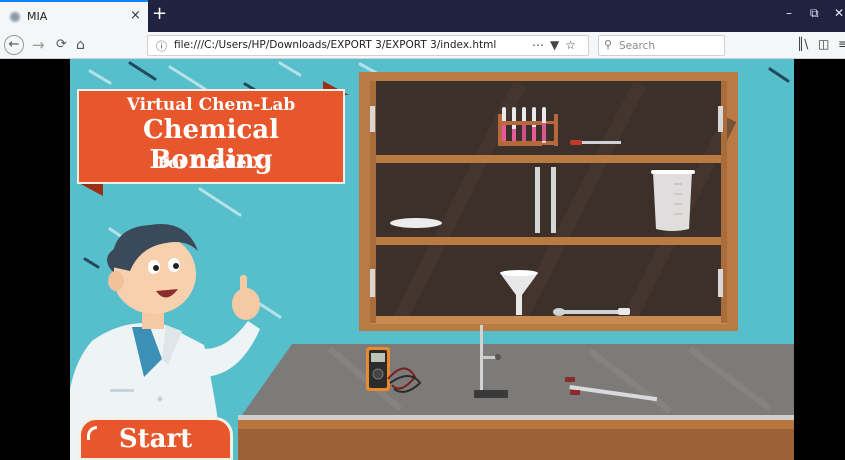  What do you see at coordinates (518, 379) in the screenshot?
I see `table-top` at bounding box center [518, 379].